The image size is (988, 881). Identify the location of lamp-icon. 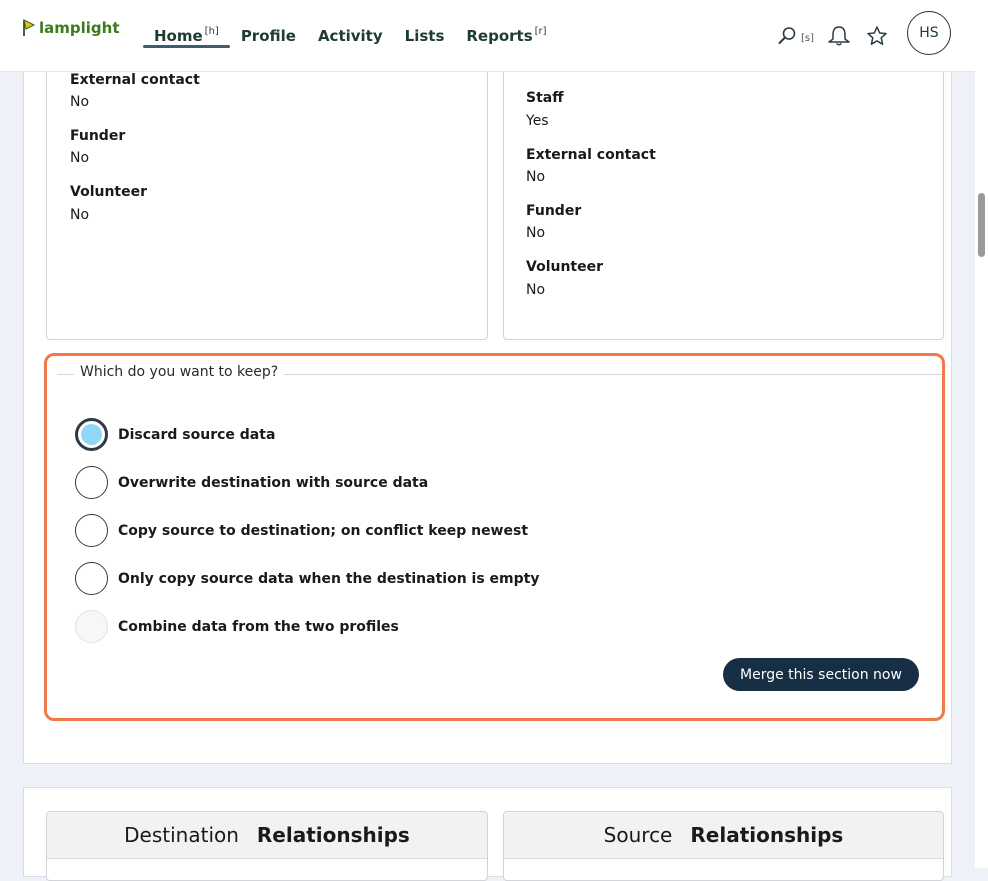
(29, 27).